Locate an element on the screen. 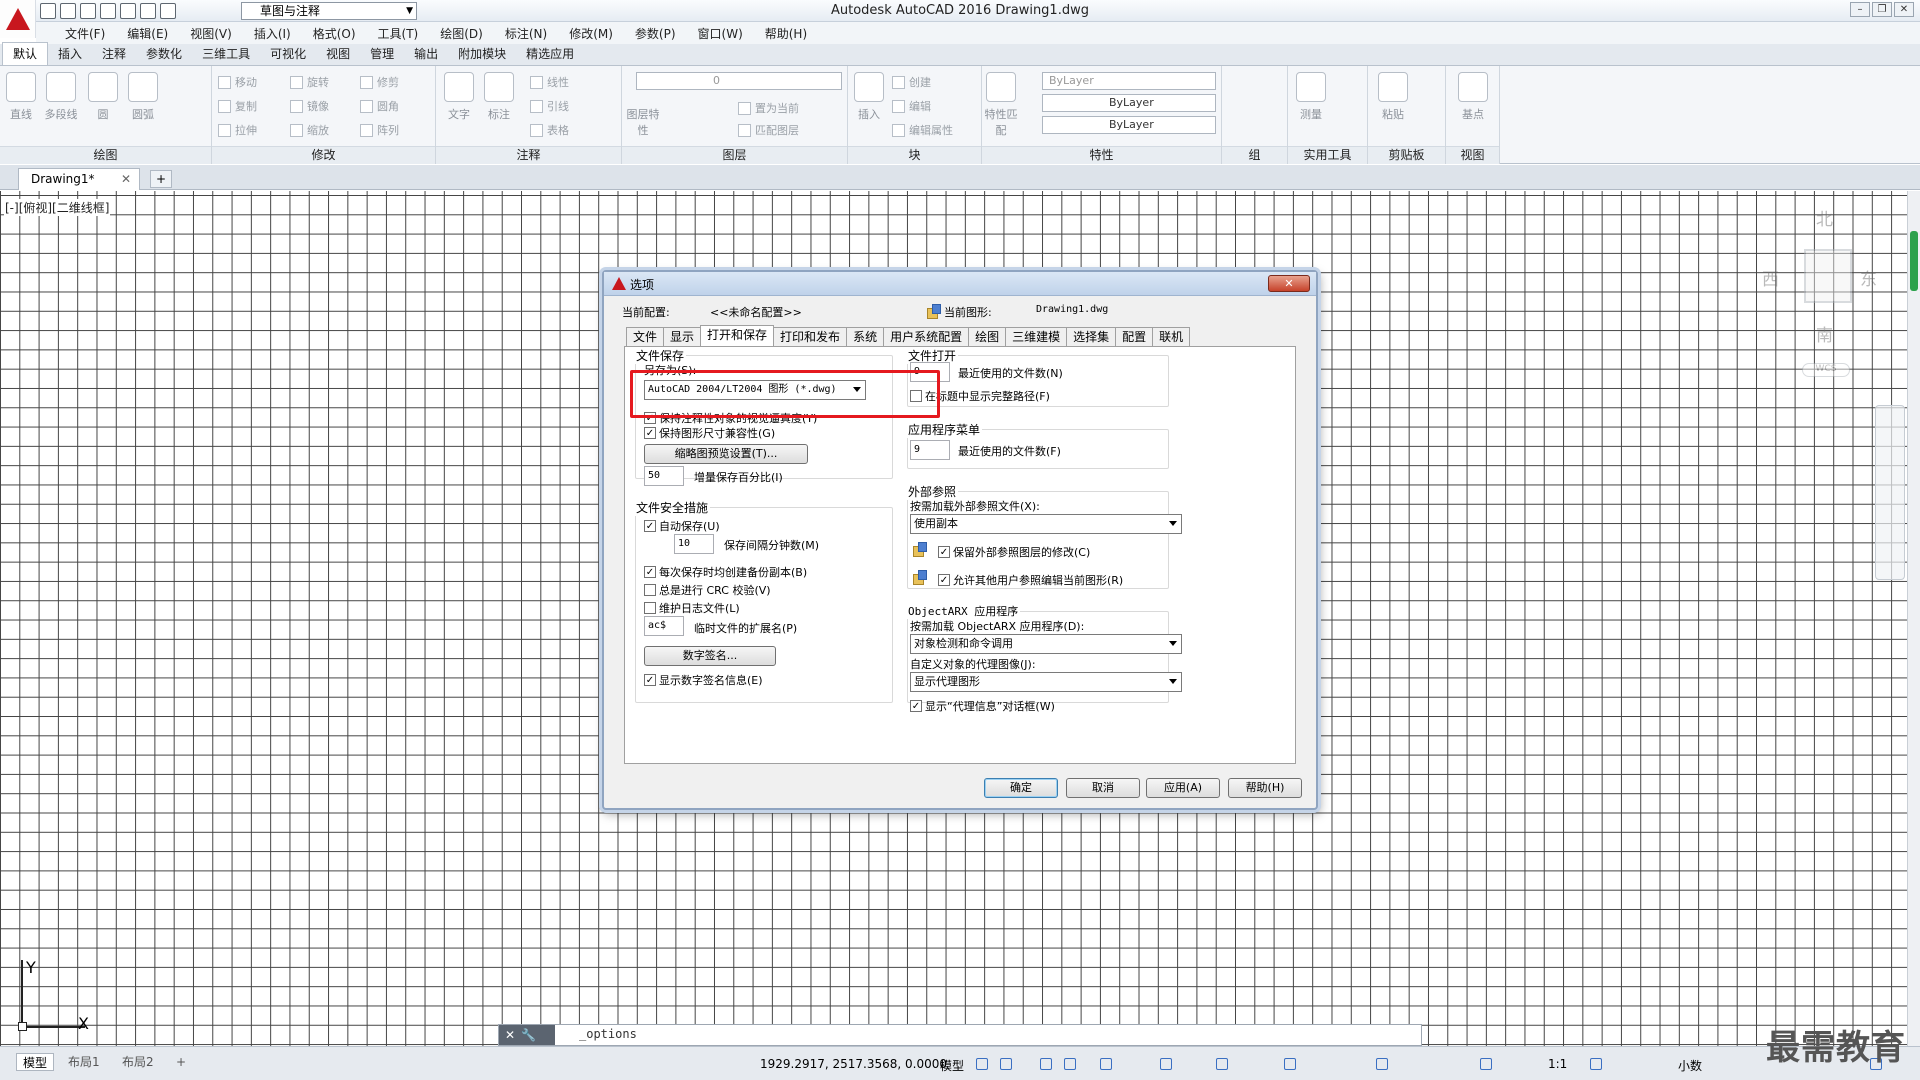  panel-label-layers: 图层 is located at coordinates (734, 155).